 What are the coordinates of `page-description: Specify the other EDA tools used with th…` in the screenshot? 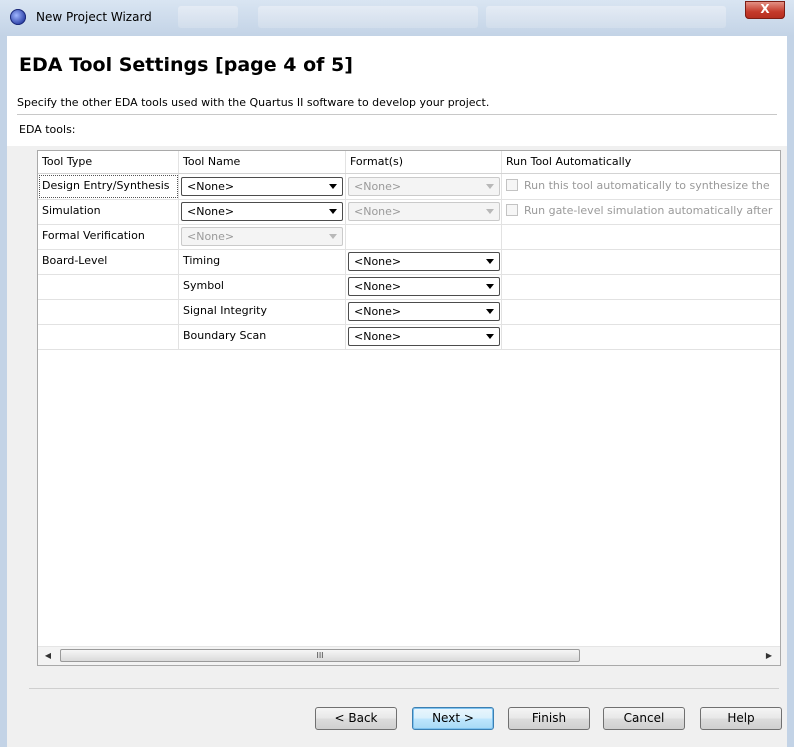 It's located at (253, 102).